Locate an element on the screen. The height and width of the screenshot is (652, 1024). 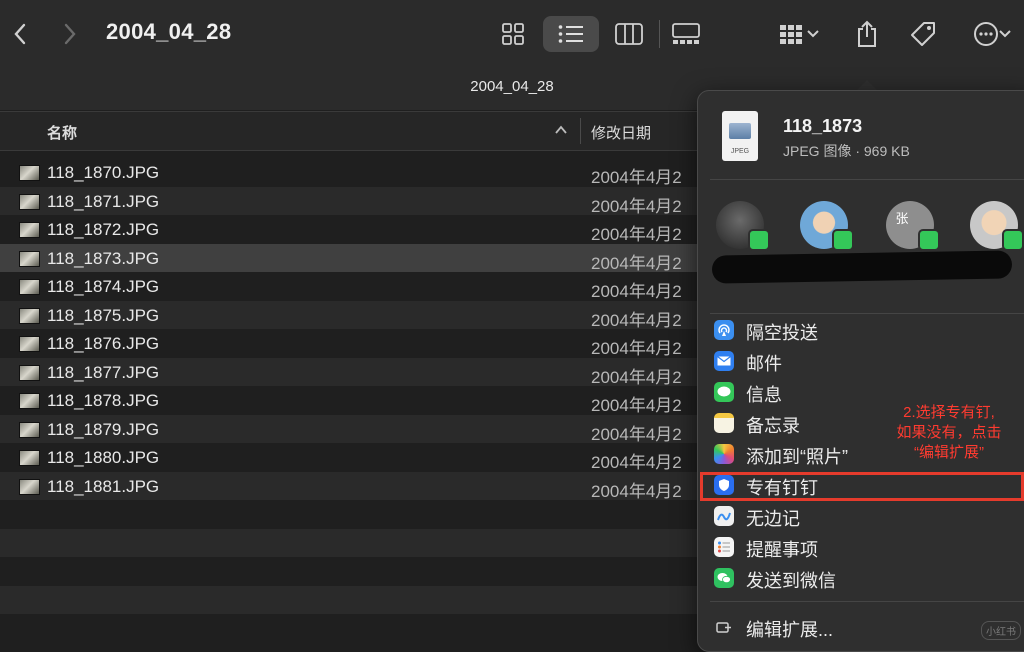
list-view-button is located at coordinates (571, 34).